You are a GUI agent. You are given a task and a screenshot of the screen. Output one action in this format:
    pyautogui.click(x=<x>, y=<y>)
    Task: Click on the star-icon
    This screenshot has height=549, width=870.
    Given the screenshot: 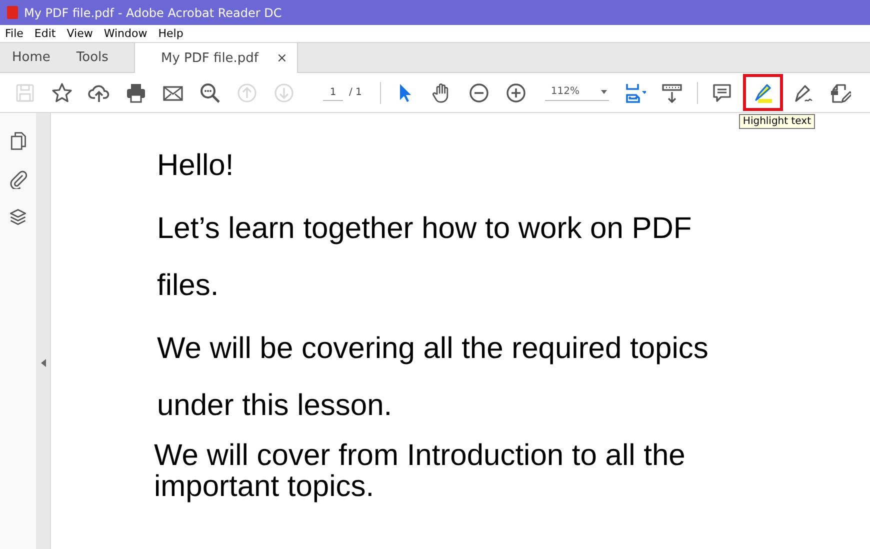 What is the action you would take?
    pyautogui.click(x=61, y=93)
    